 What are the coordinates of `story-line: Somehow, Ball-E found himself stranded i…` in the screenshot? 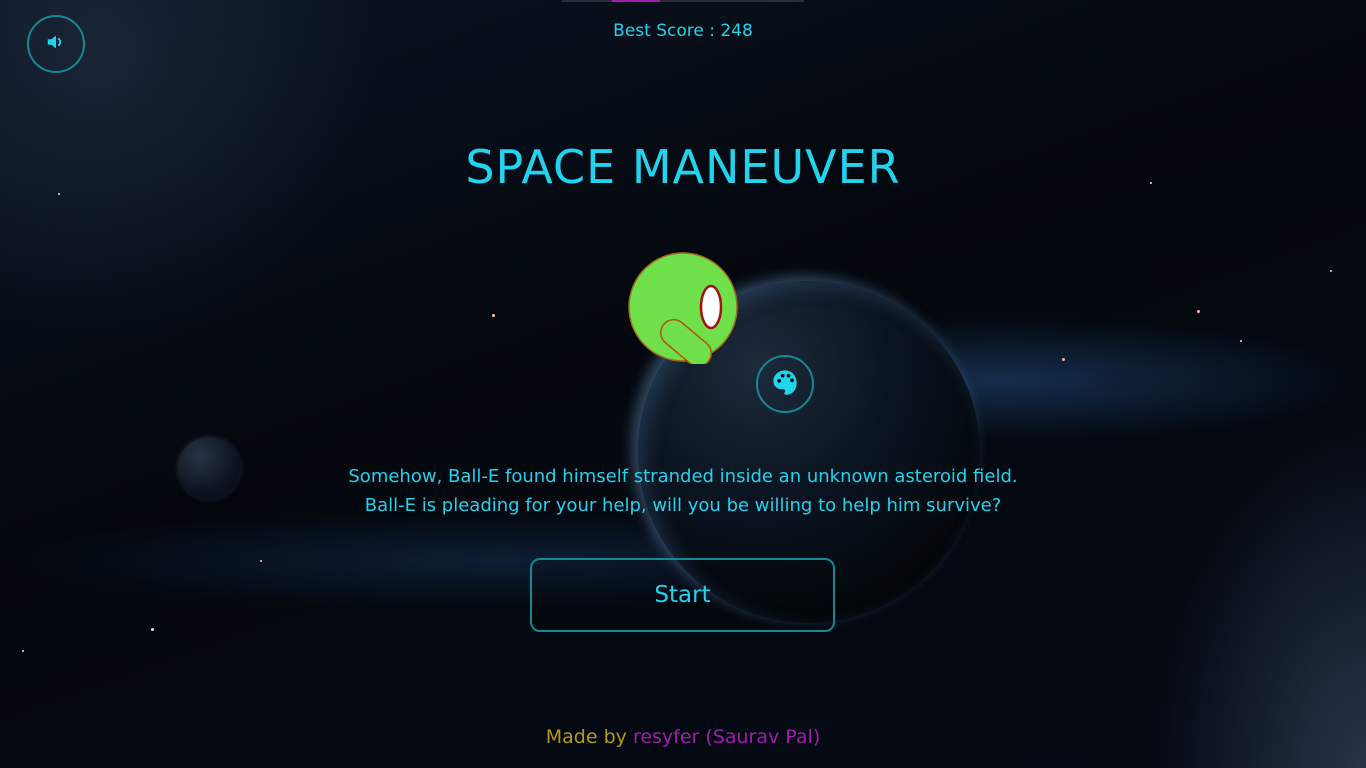 It's located at (683, 476).